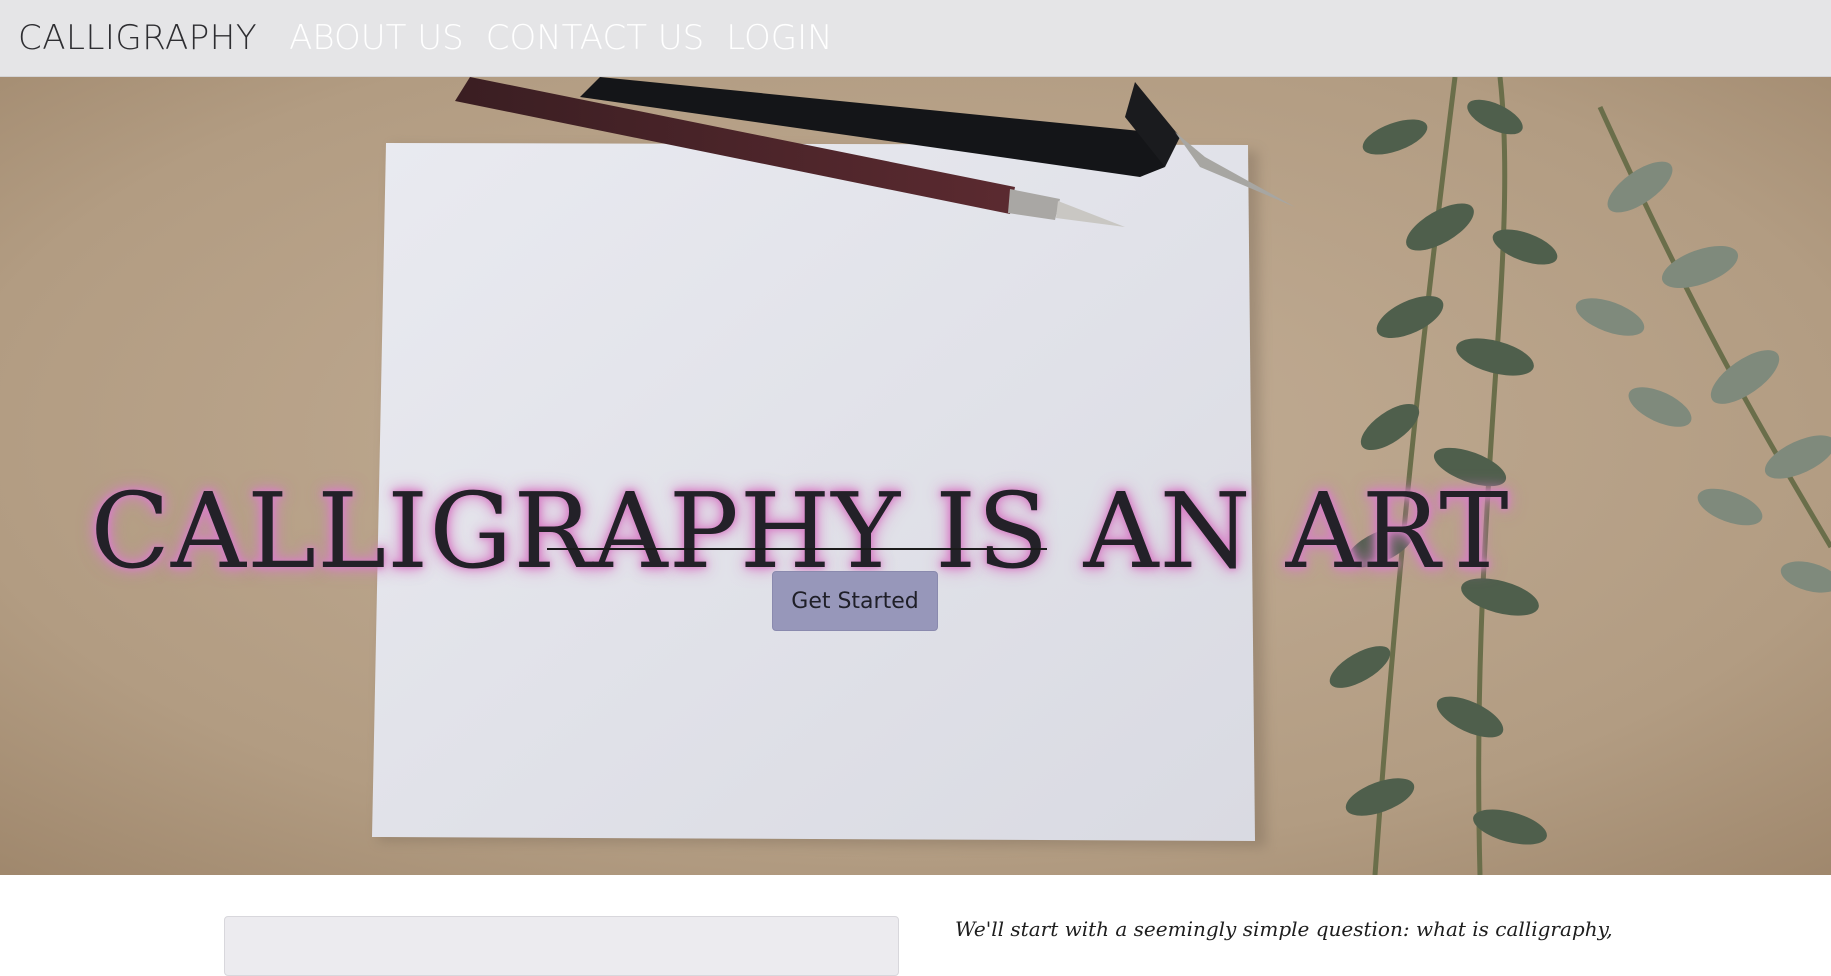 The height and width of the screenshot is (976, 1831). Describe the element at coordinates (137, 38) in the screenshot. I see `brand-link: CALLIGRAPHY` at that location.